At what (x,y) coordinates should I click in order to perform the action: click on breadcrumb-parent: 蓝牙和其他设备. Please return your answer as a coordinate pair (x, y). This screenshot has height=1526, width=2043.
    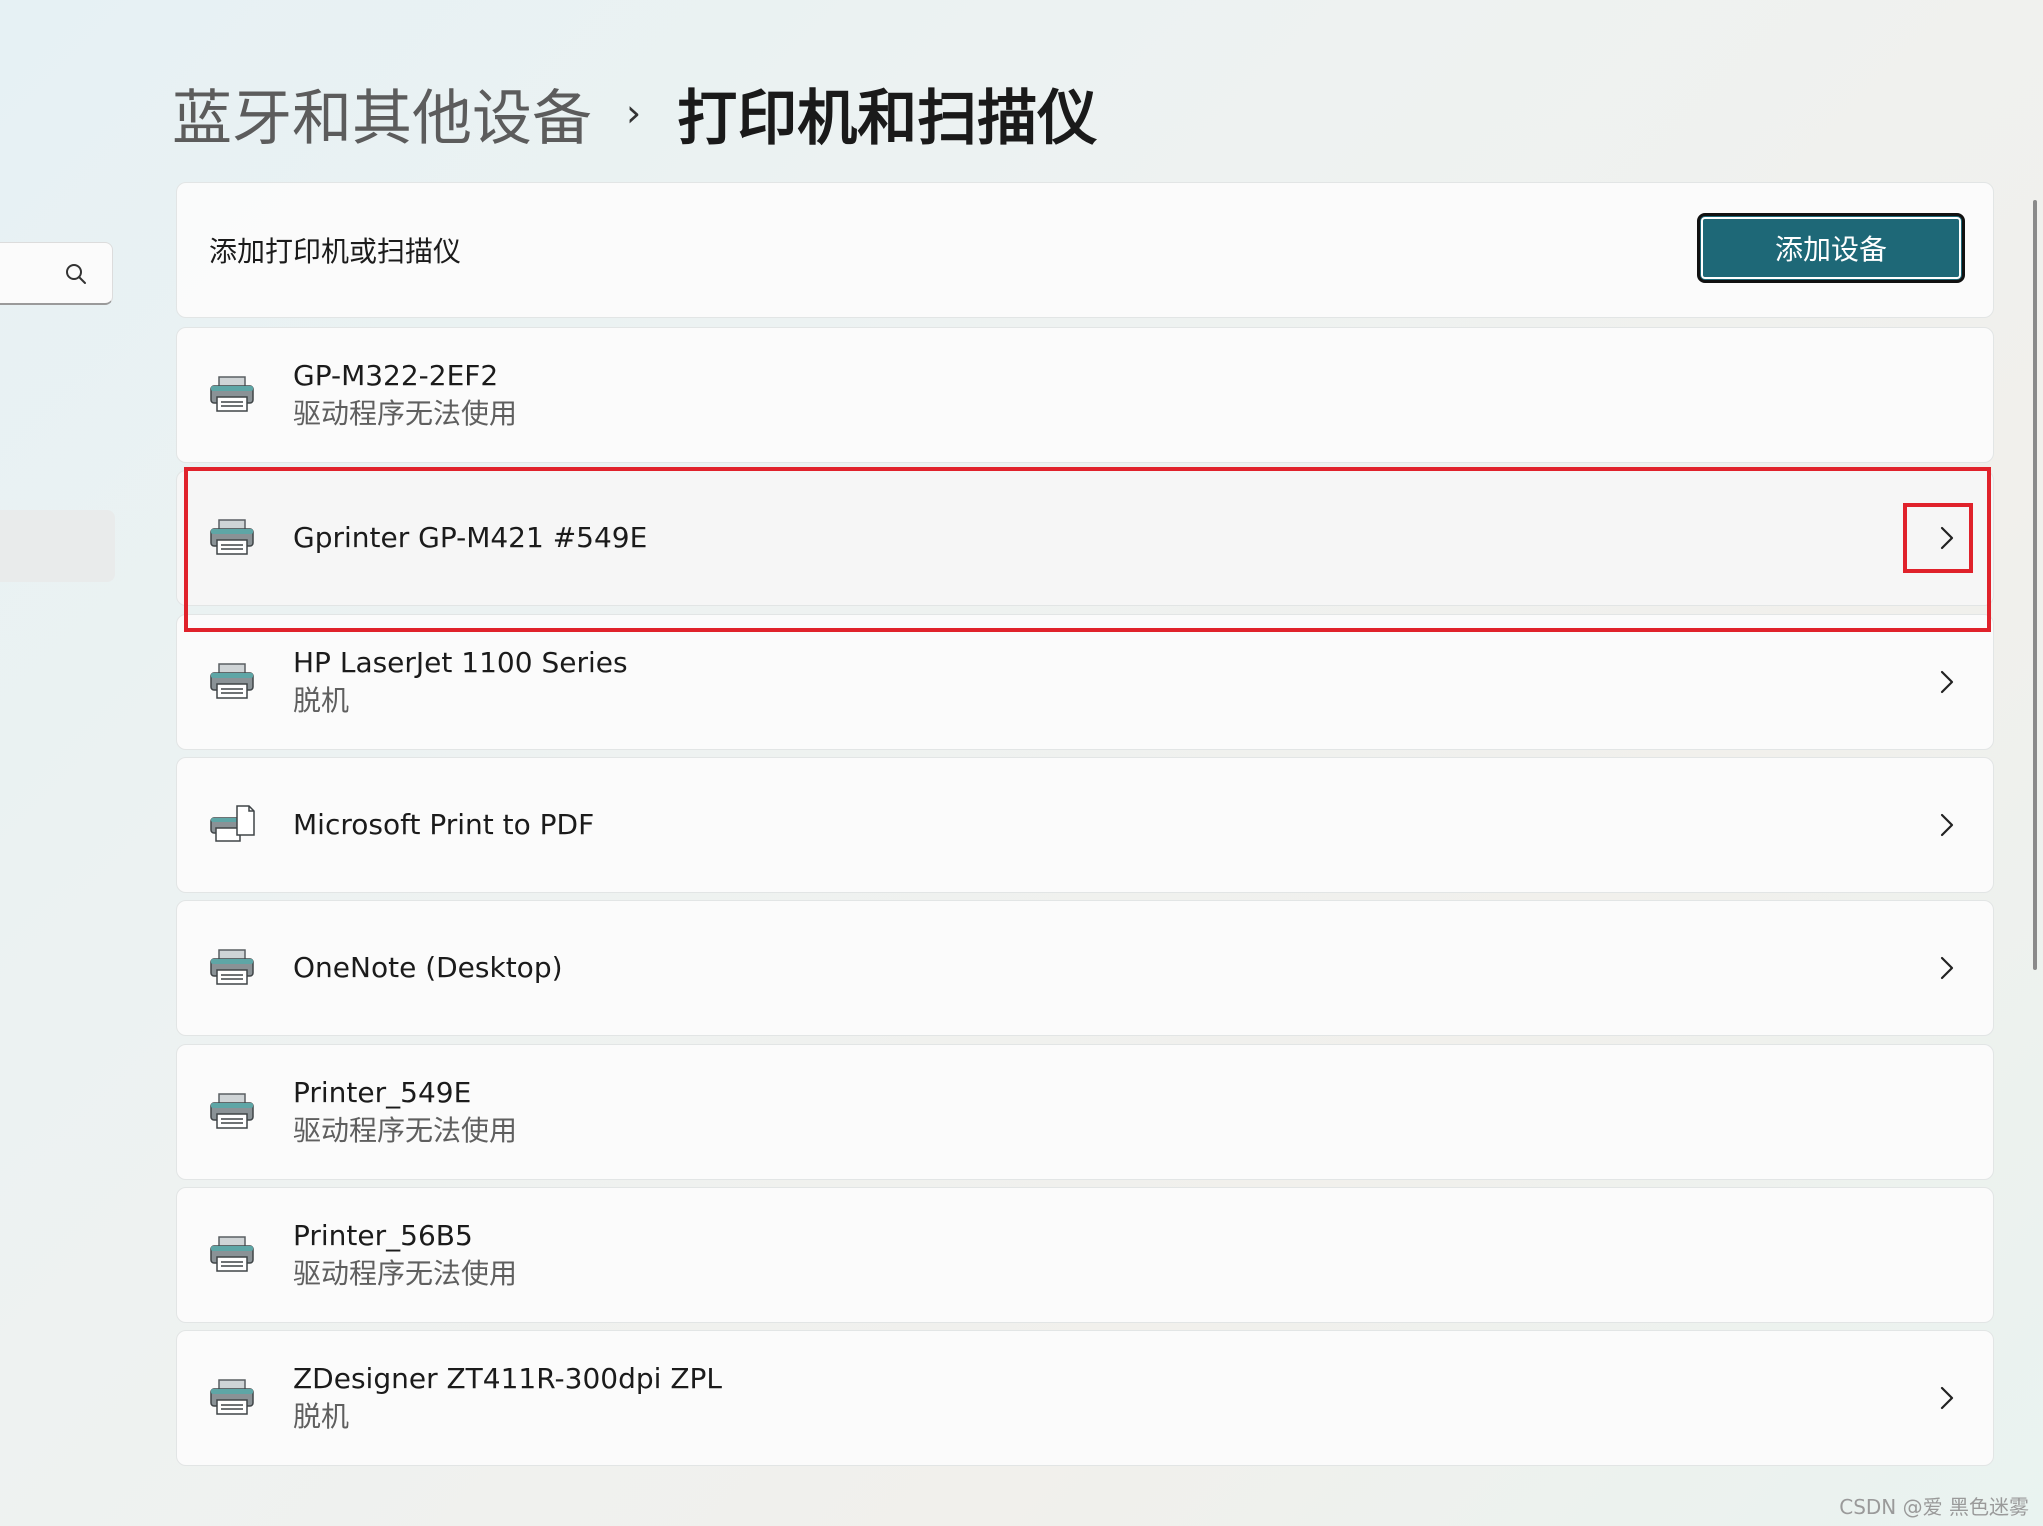
    Looking at the image, I should click on (382, 113).